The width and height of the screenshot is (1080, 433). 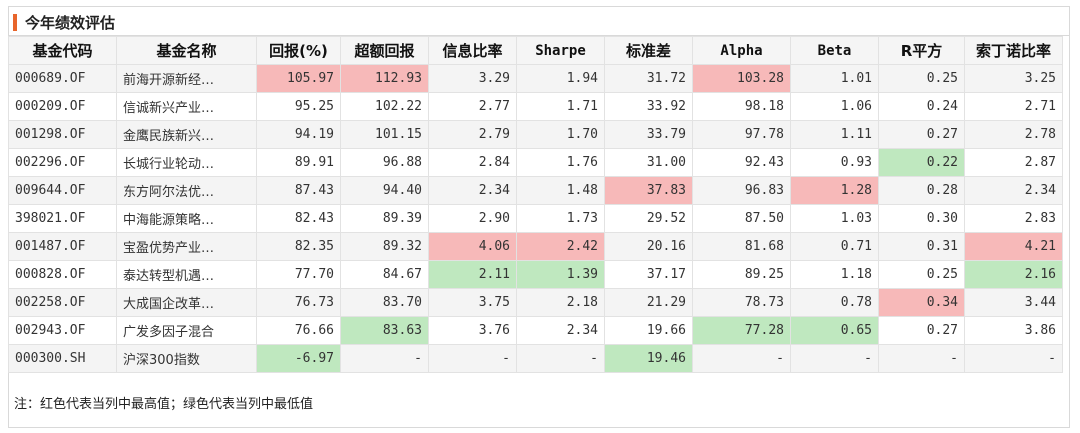 What do you see at coordinates (648, 50) in the screenshot?
I see `header-std-dev: 标准差` at bounding box center [648, 50].